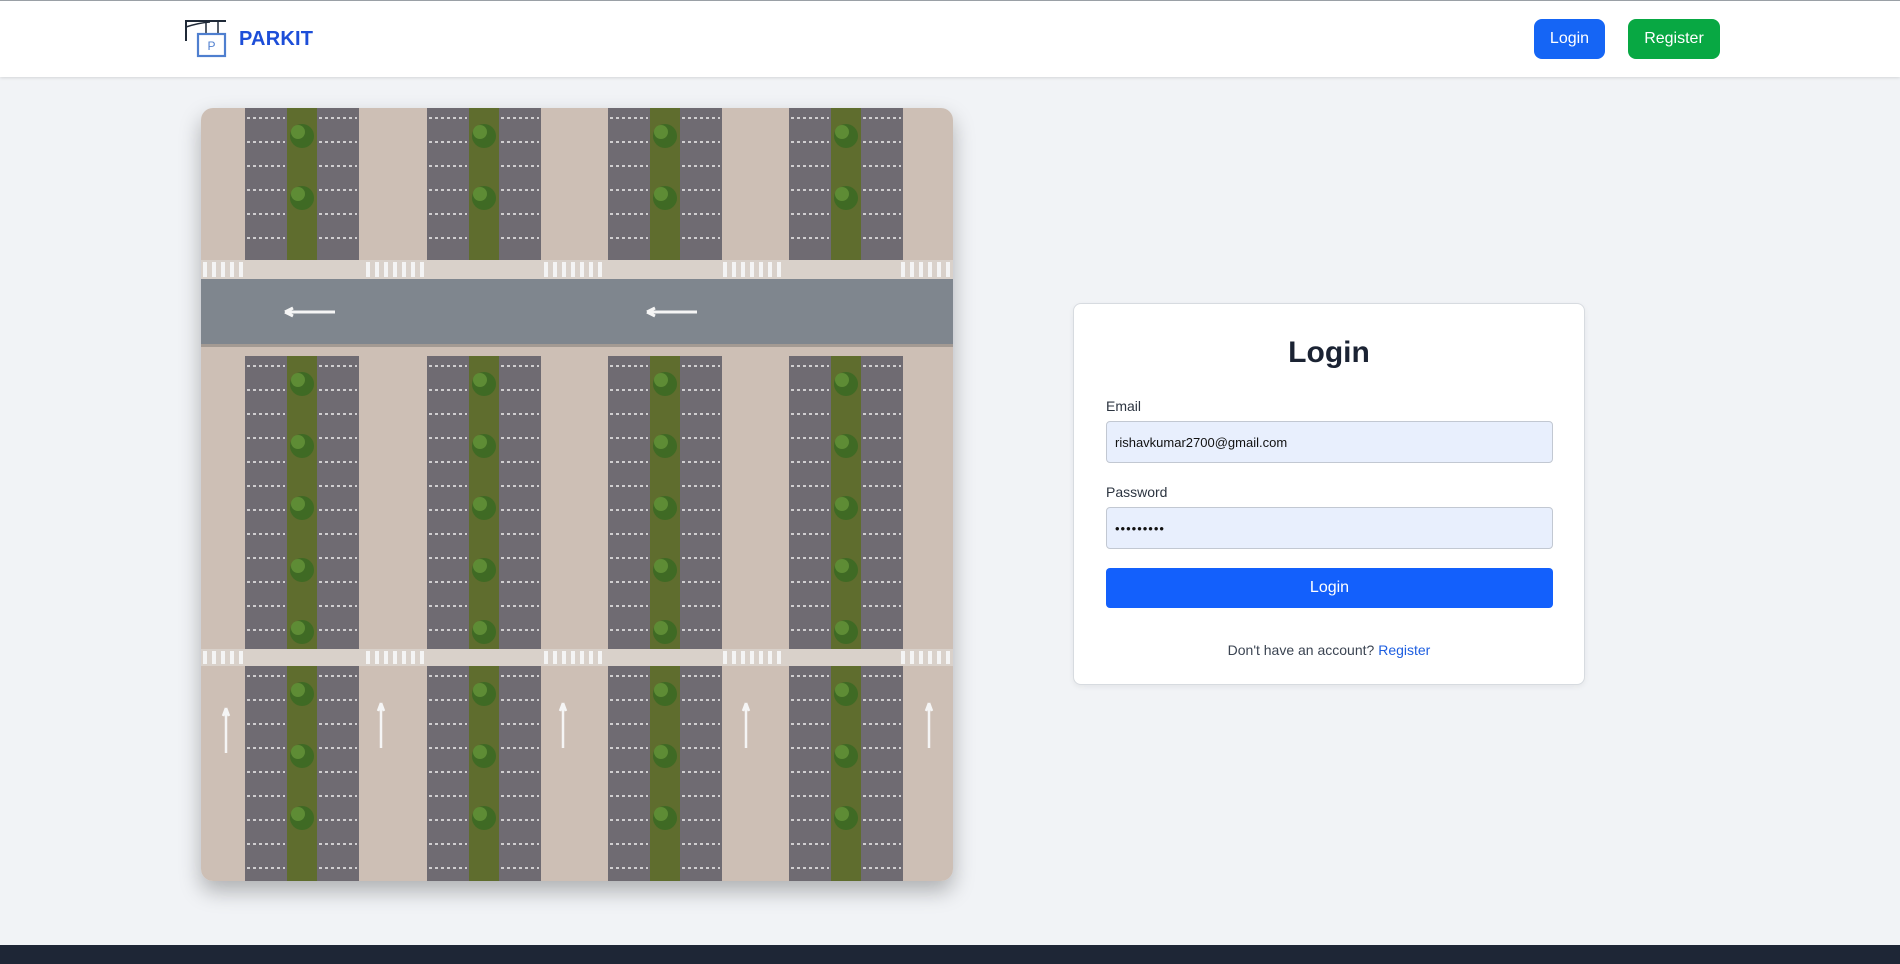 The image size is (1900, 964). I want to click on svg-text: P, so click(211, 46).